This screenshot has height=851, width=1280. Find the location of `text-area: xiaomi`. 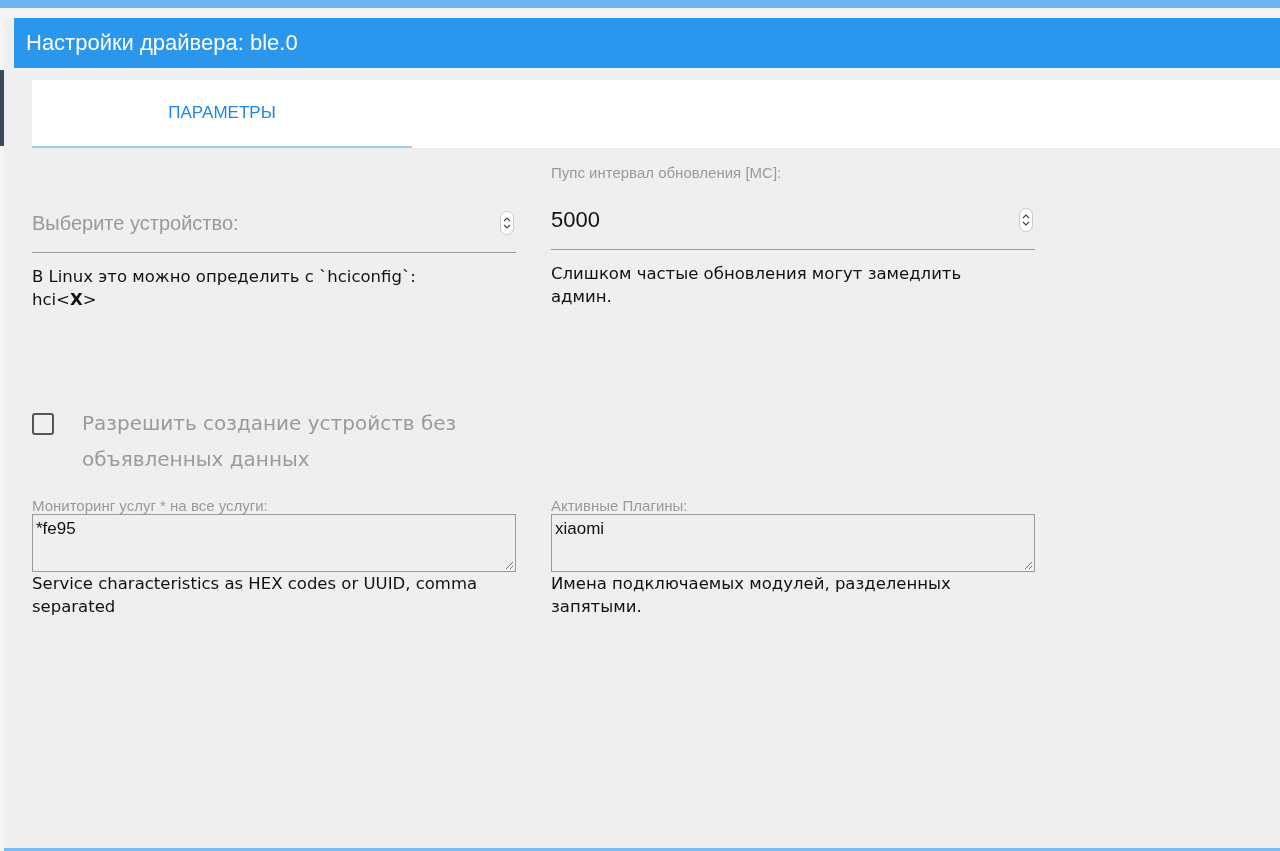

text-area: xiaomi is located at coordinates (793, 543).